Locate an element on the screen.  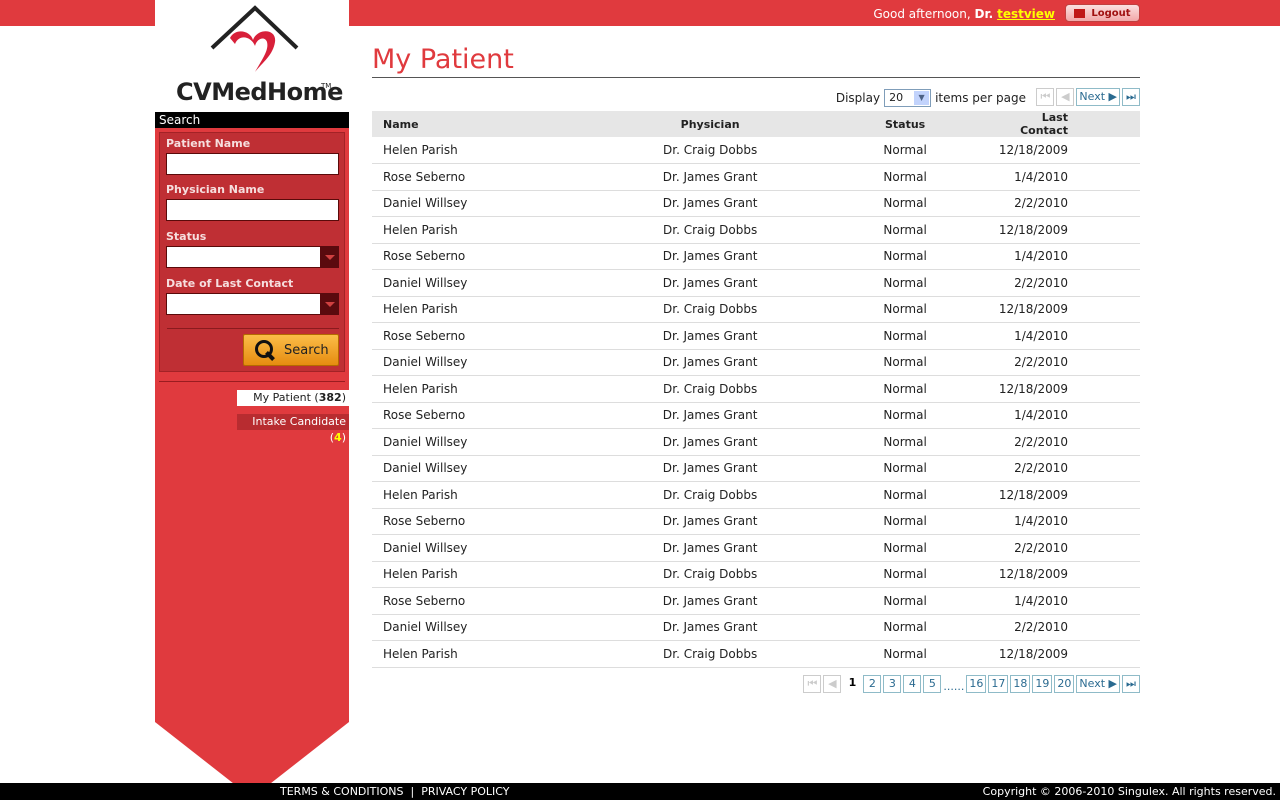
title-prefix: Dr. is located at coordinates (984, 14).